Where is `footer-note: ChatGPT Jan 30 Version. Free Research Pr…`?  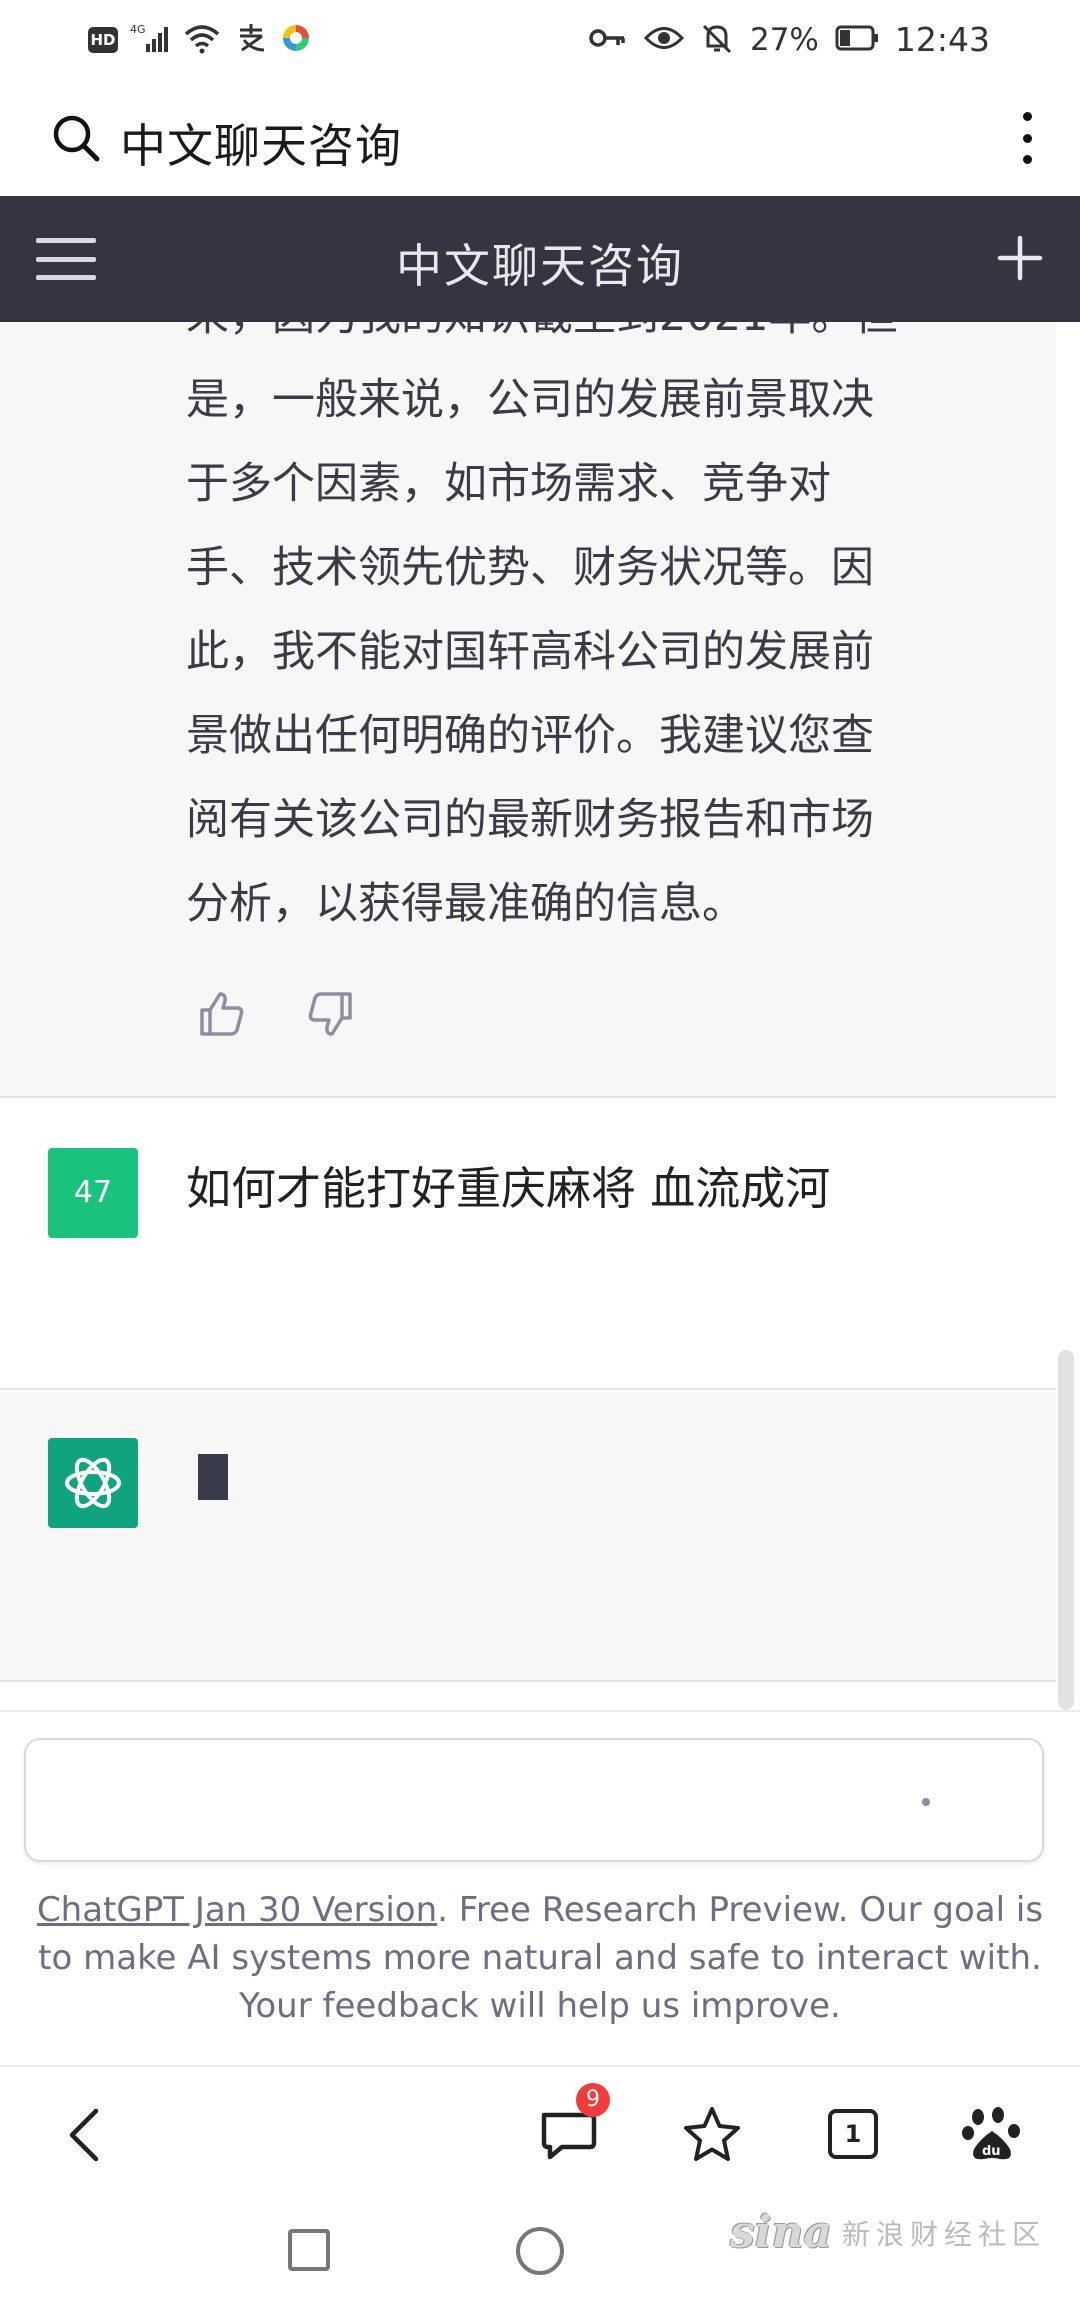
footer-note: ChatGPT Jan 30 Version. Free Research Pr… is located at coordinates (540, 1958).